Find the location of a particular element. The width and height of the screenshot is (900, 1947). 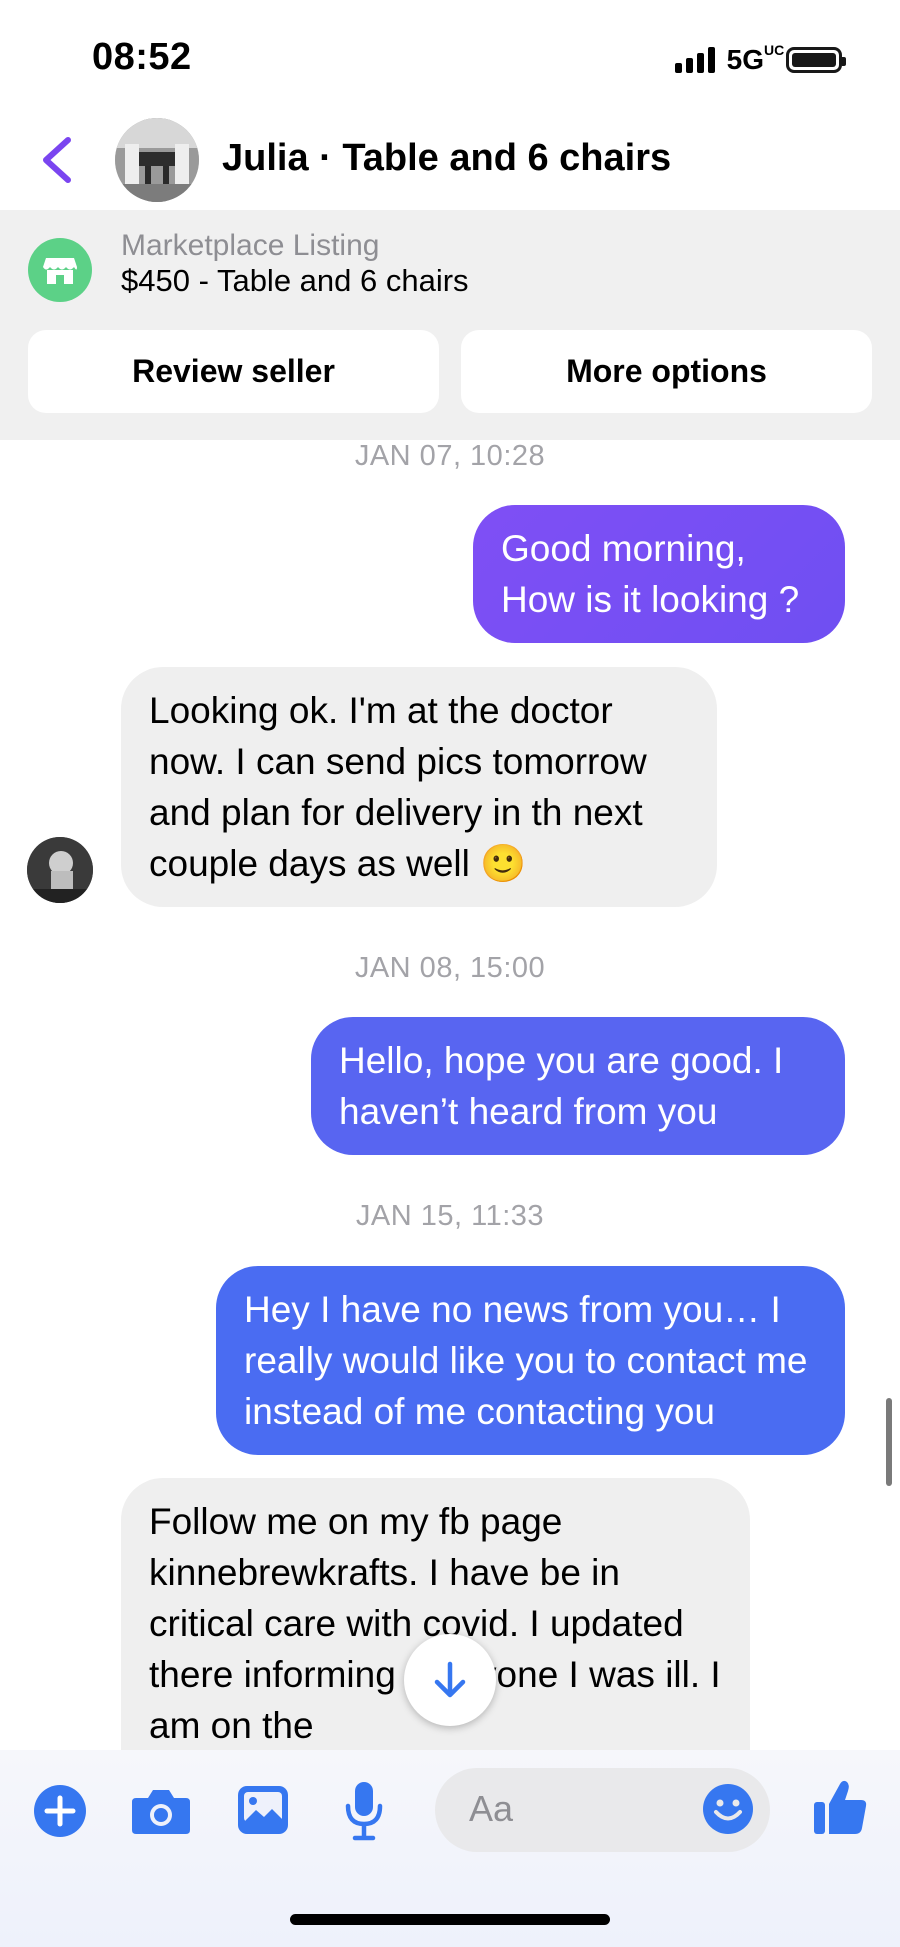

image-icon is located at coordinates (263, 1810).